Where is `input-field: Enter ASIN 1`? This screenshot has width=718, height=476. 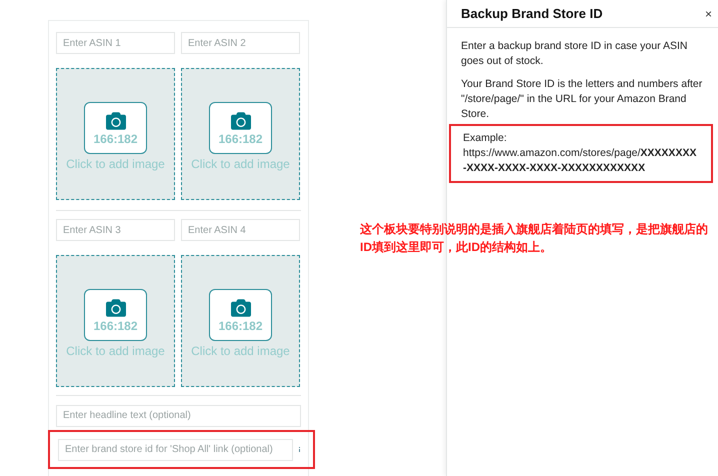 input-field: Enter ASIN 1 is located at coordinates (115, 43).